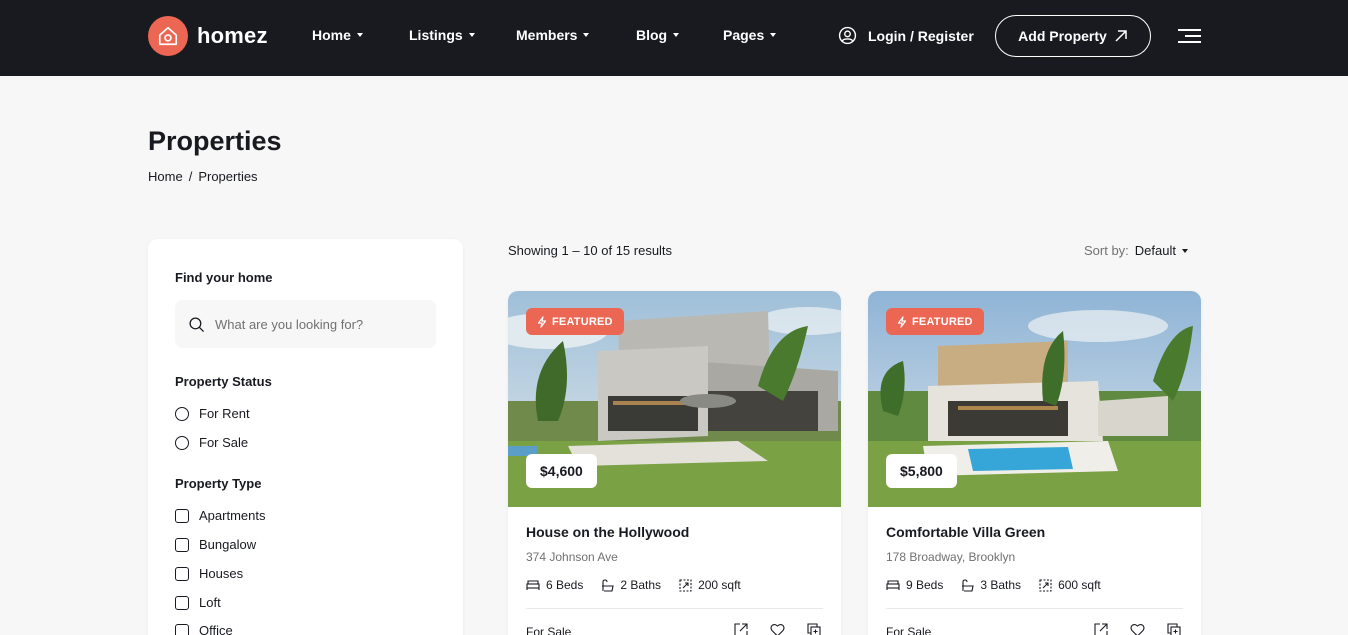 This screenshot has width=1348, height=635. I want to click on area-info: 600 sqft, so click(1070, 585).